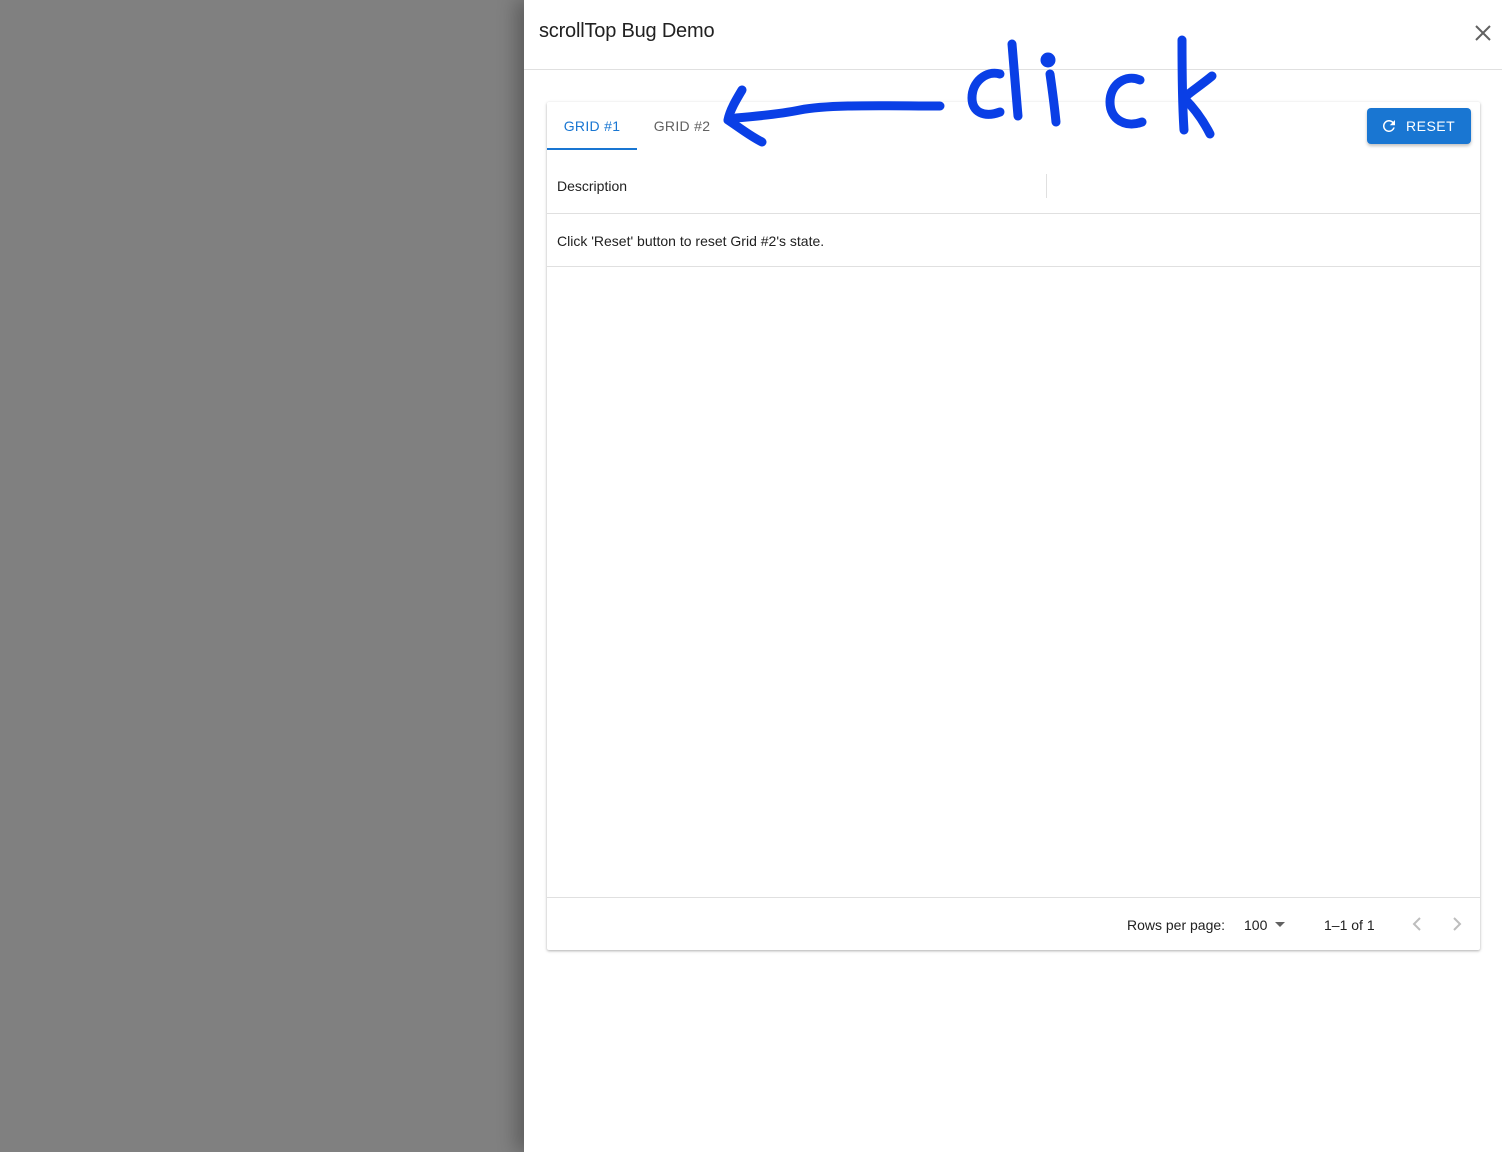 This screenshot has width=1502, height=1152. Describe the element at coordinates (1013, 924) in the screenshot. I see `grid-footer: Rows per page: 100 1–1 of 1` at that location.